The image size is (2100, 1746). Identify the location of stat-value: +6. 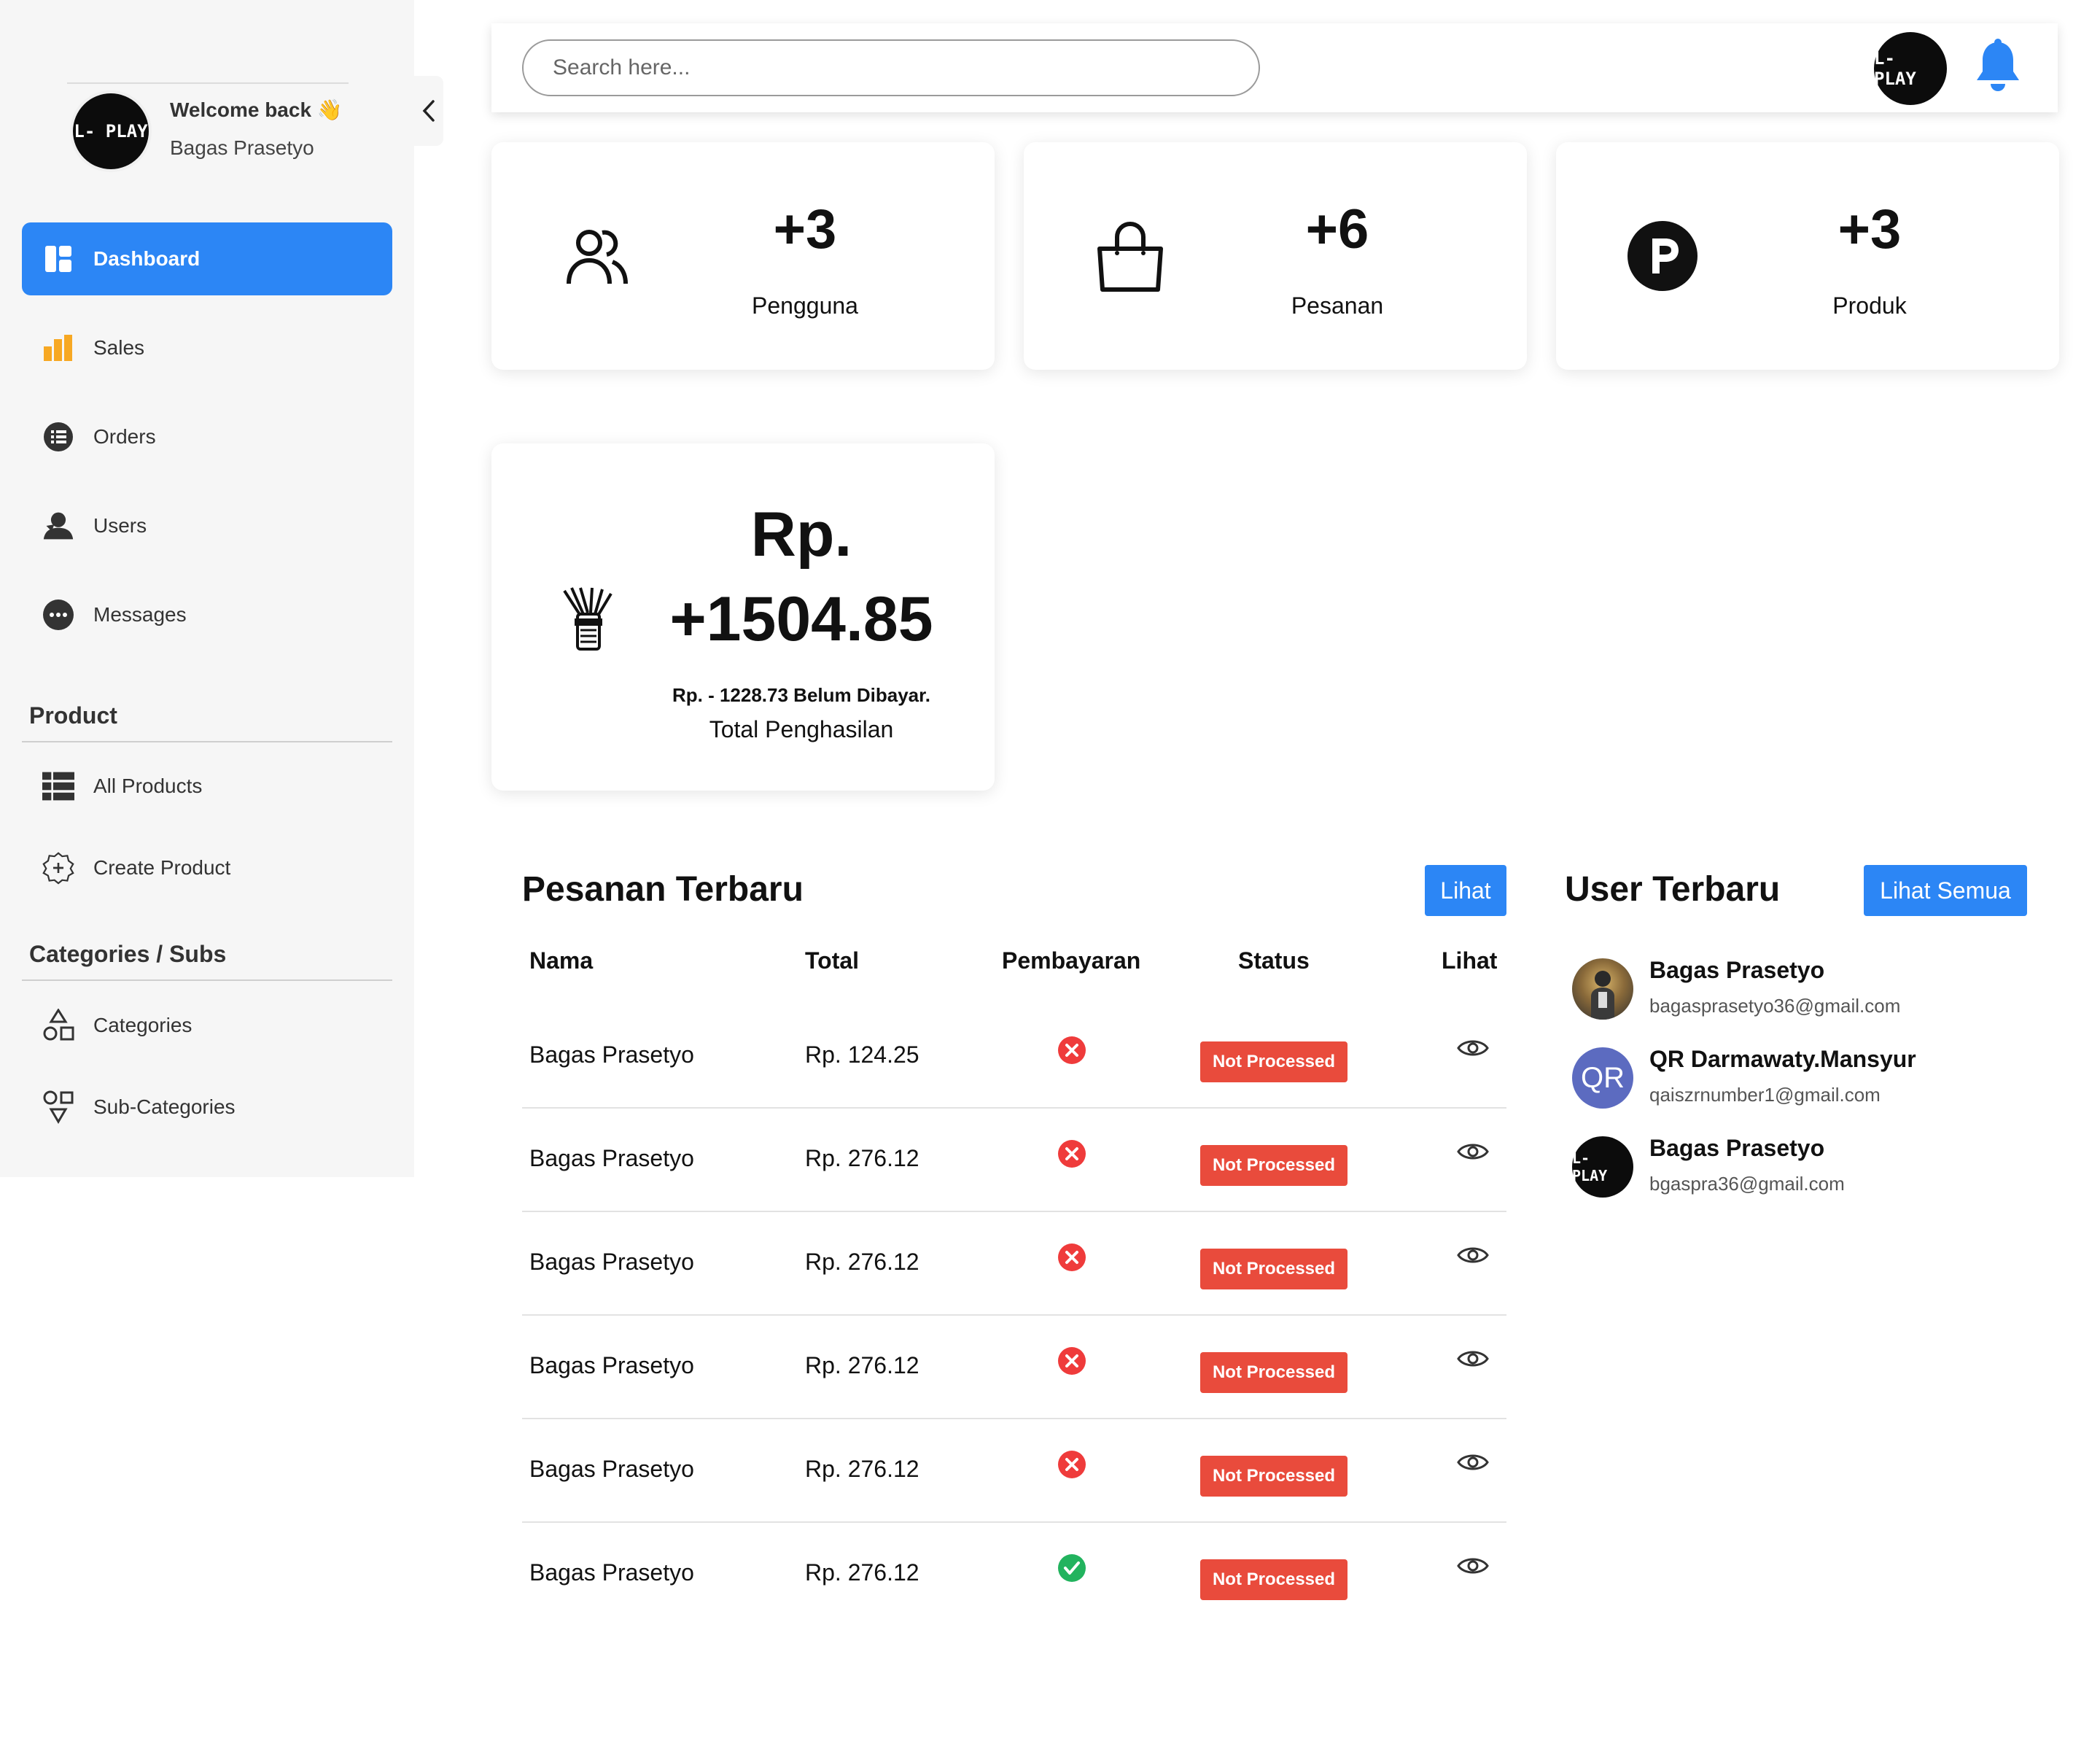
(1337, 229).